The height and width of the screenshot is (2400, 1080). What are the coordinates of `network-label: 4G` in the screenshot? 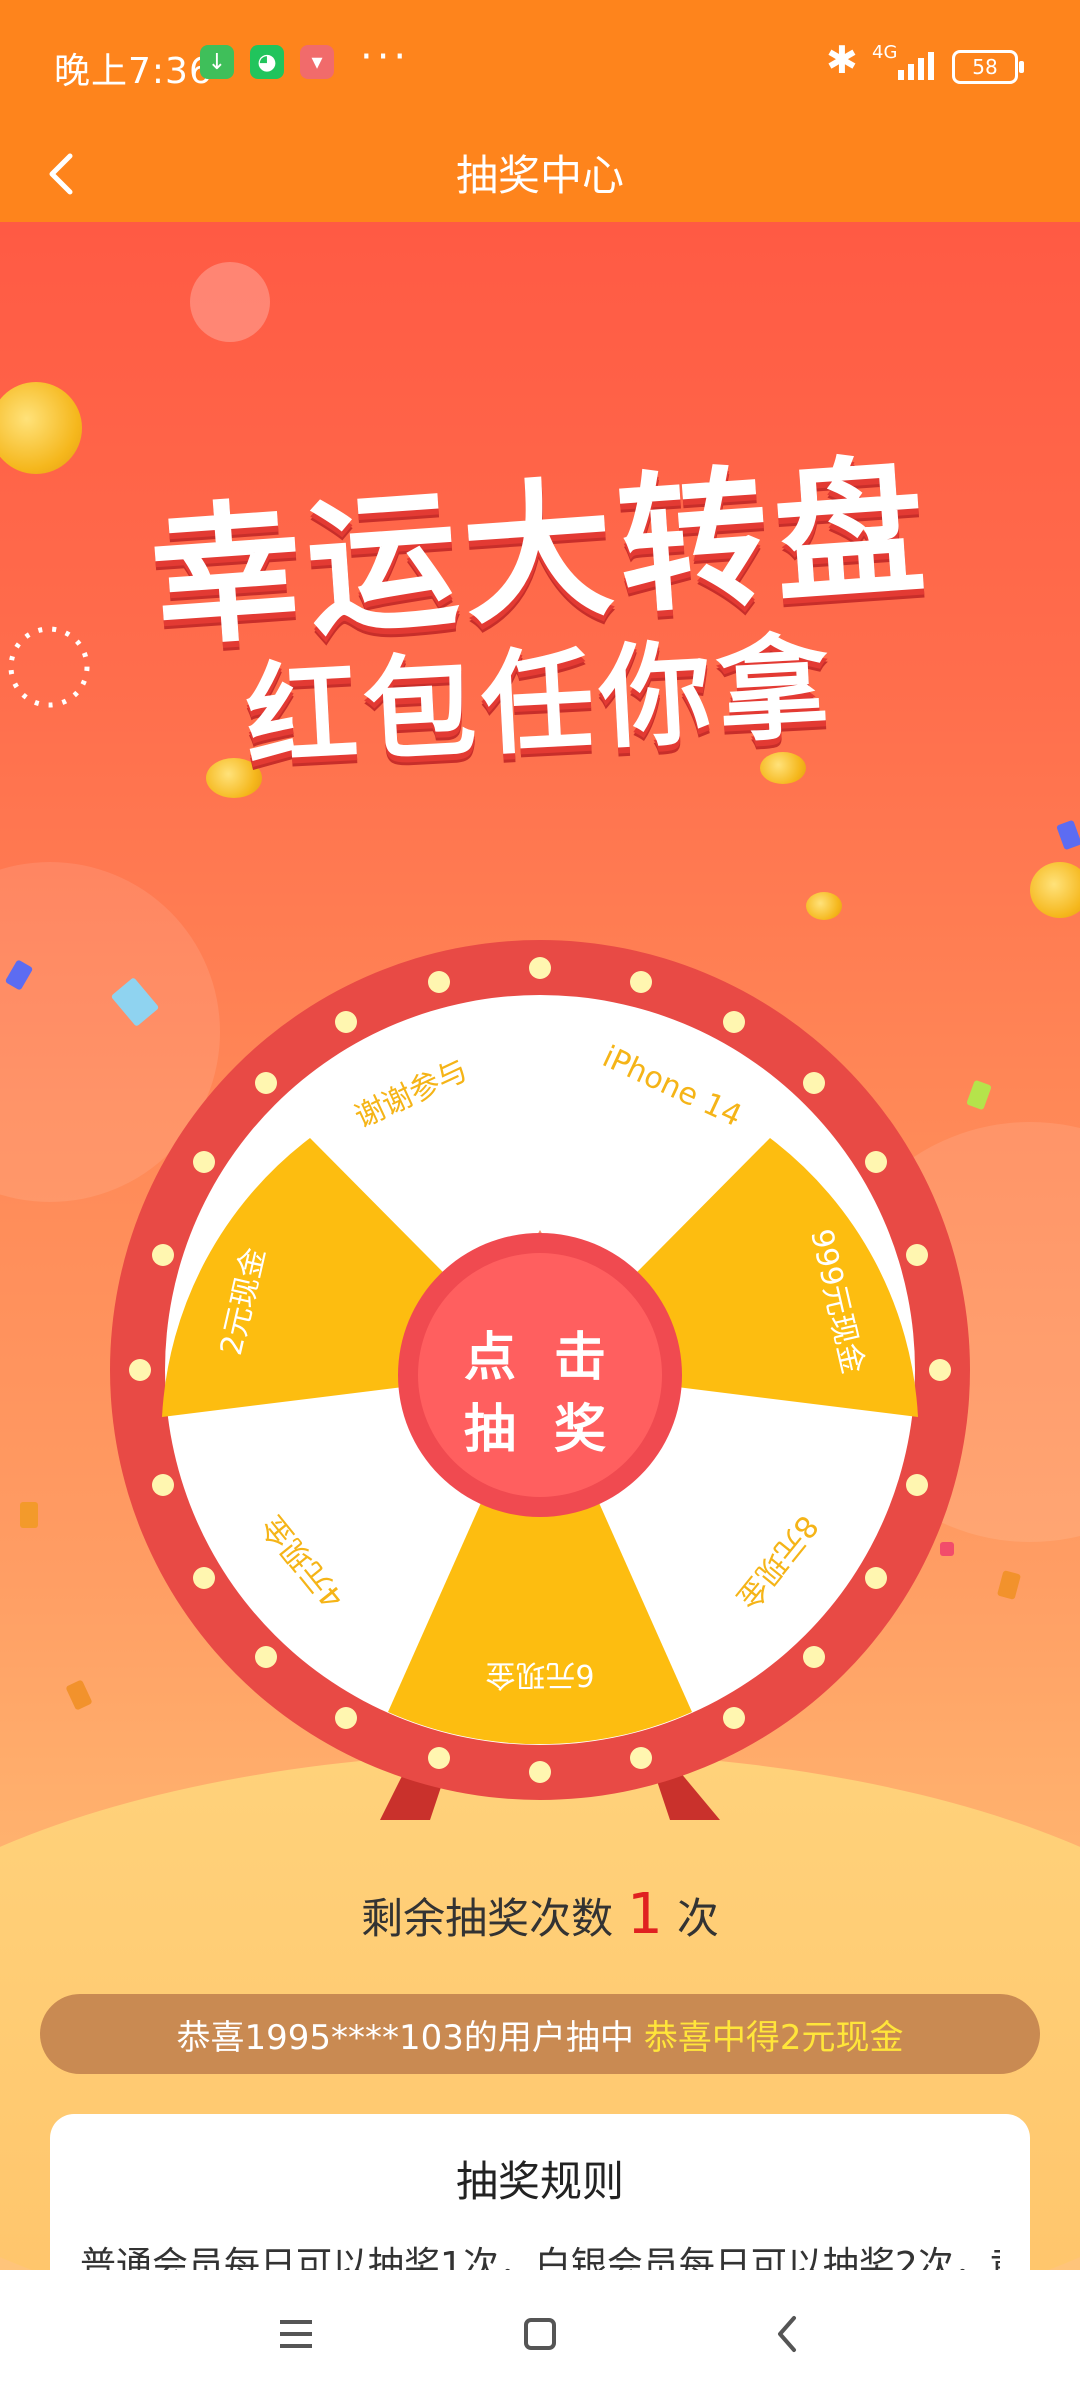 It's located at (885, 52).